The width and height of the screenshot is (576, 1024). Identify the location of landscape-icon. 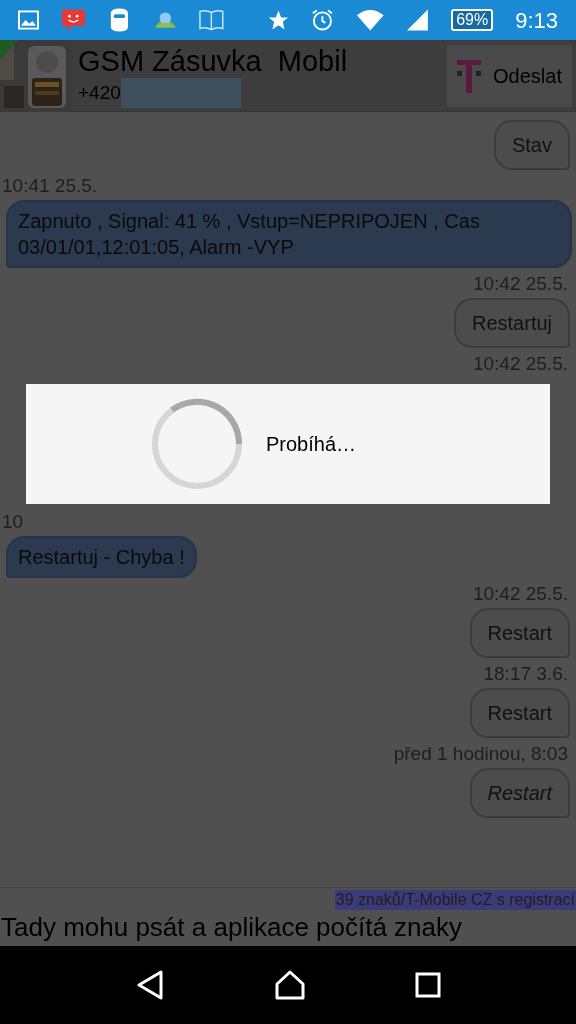
(165, 20).